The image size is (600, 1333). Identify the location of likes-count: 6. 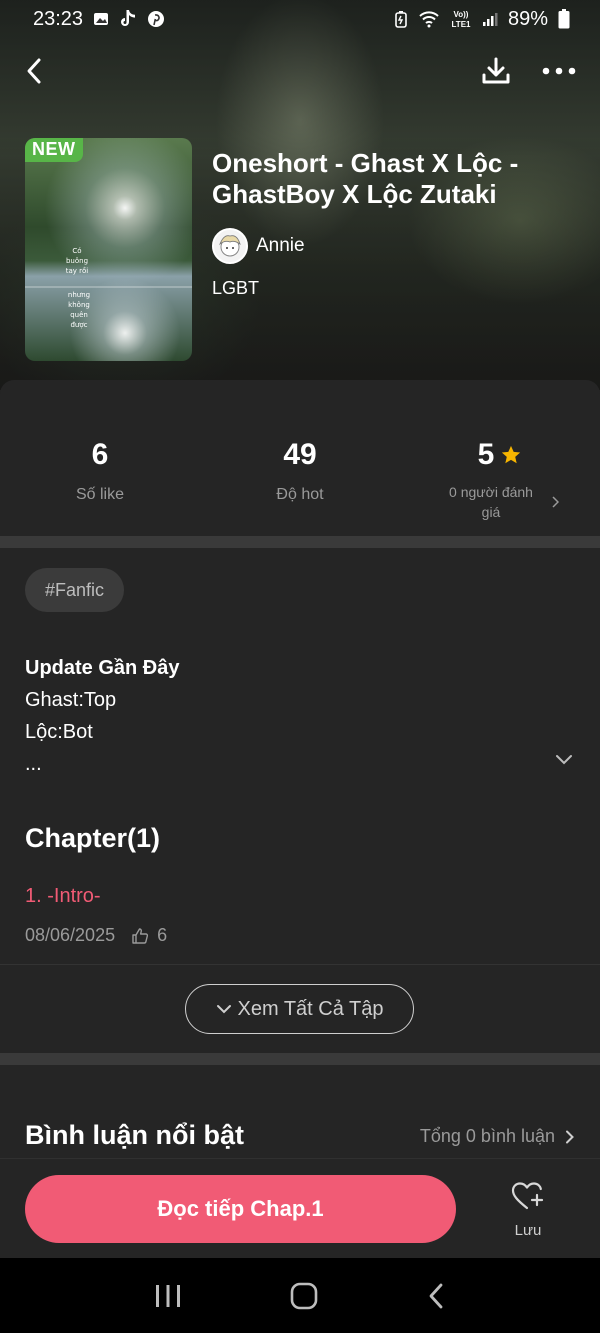
(100, 454).